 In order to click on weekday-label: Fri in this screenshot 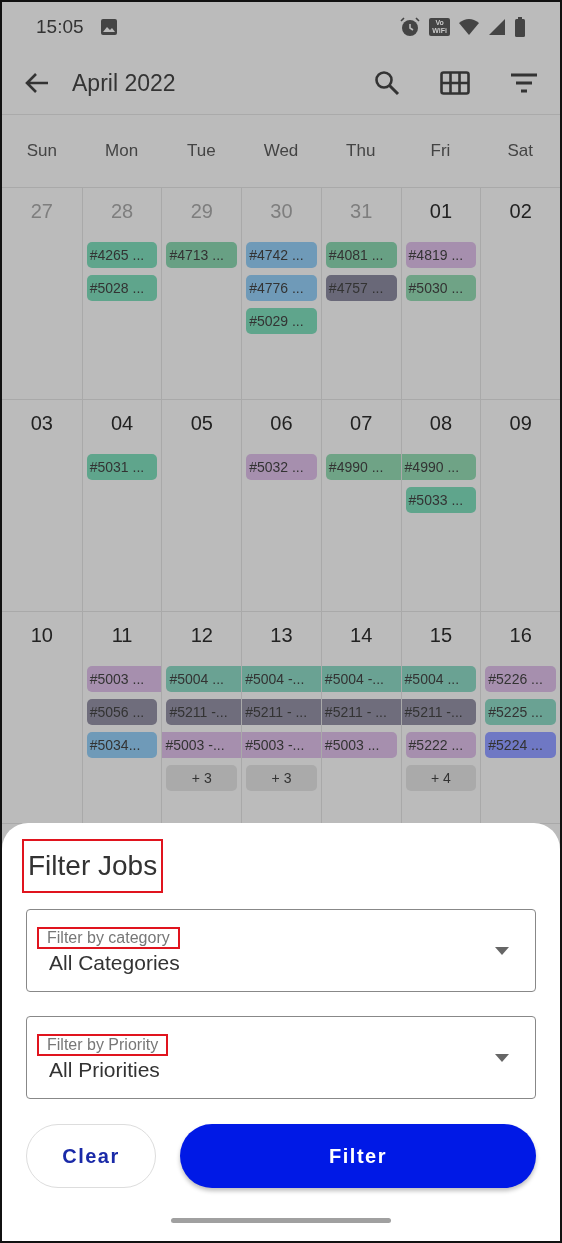, I will do `click(440, 151)`.